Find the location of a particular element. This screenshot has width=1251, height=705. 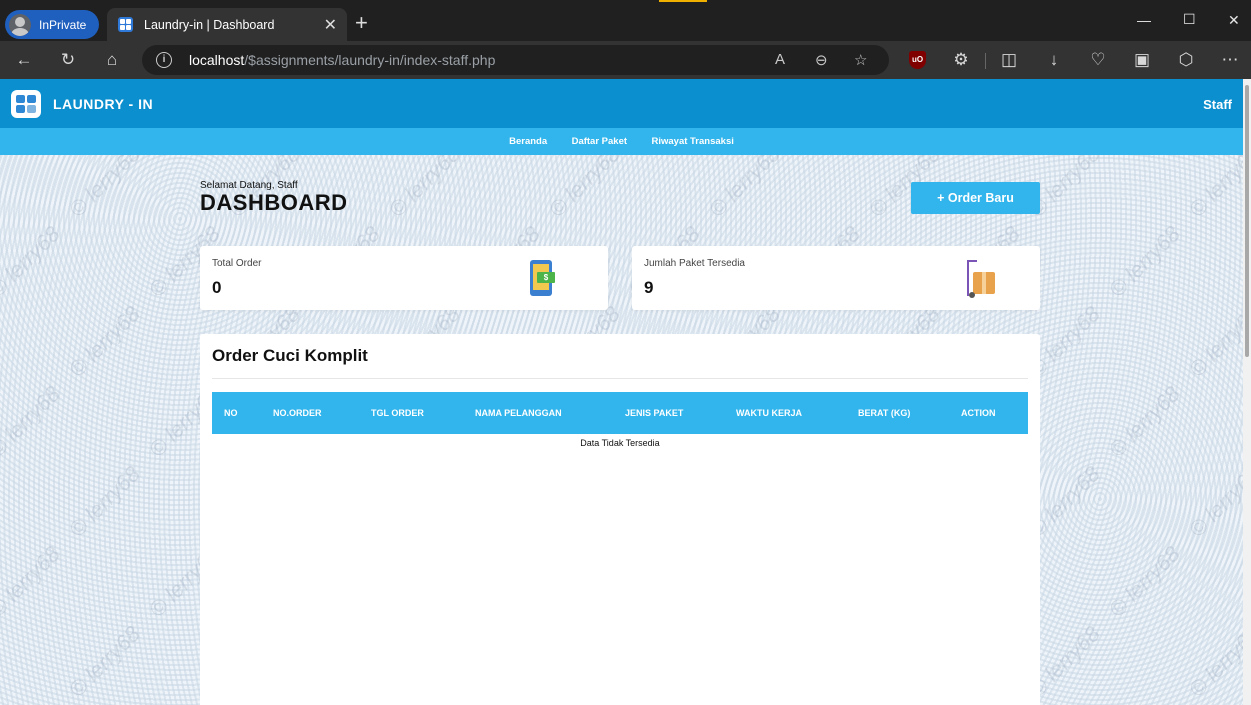

empty-table-message: Data Tidak Tersedia is located at coordinates (620, 443).